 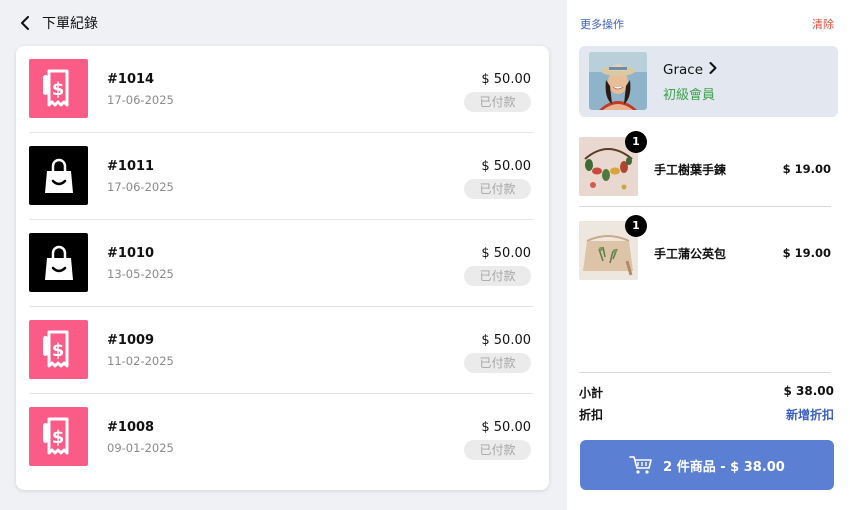 I want to click on subtotal-label: 小計, so click(x=591, y=393).